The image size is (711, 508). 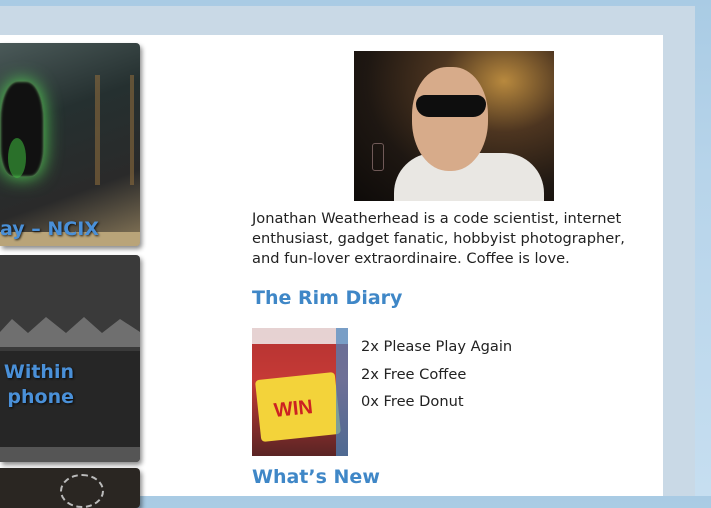 I want to click on wine-glass, so click(x=378, y=157).